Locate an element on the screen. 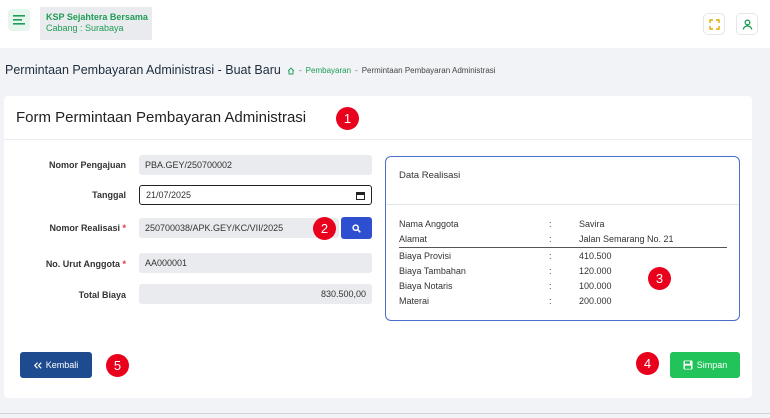  annotation-marker-1: 1 is located at coordinates (347, 118).